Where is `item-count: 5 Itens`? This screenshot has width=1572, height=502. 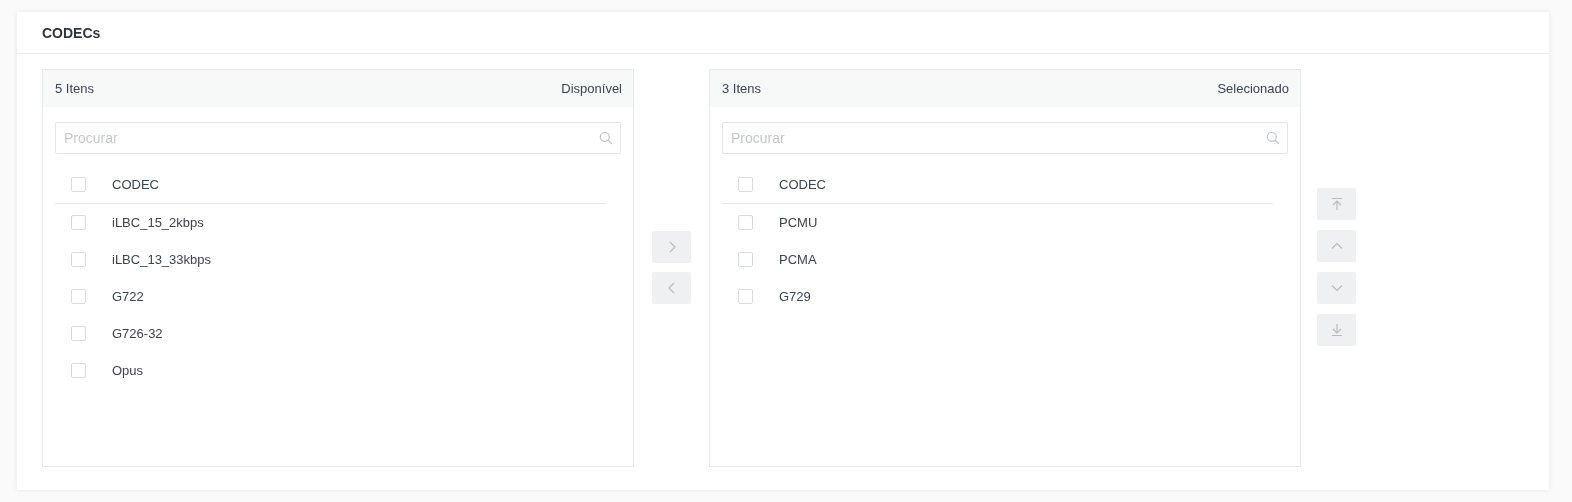 item-count: 5 Itens is located at coordinates (75, 88).